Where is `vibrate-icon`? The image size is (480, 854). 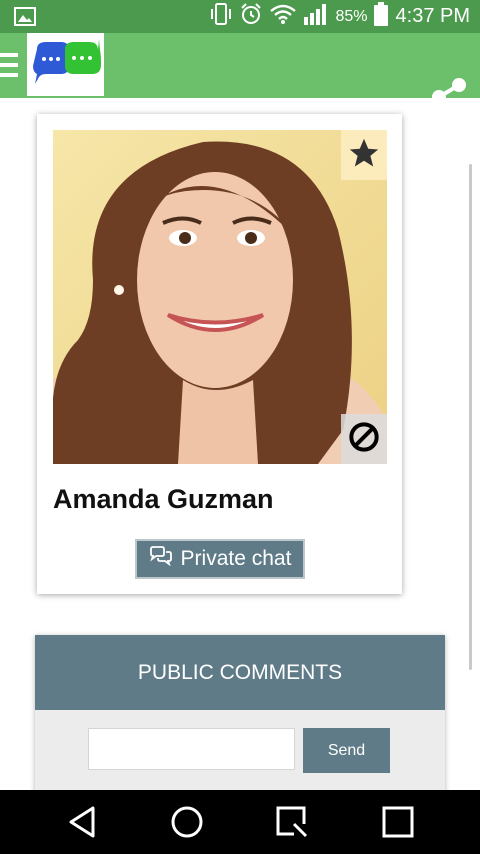 vibrate-icon is located at coordinates (221, 16).